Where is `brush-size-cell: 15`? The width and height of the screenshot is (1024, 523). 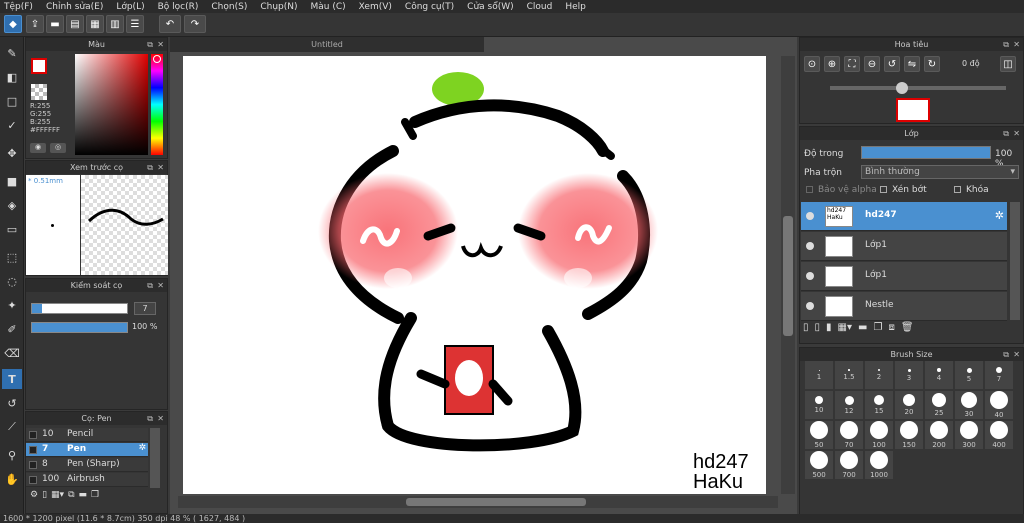 brush-size-cell: 15 is located at coordinates (879, 405).